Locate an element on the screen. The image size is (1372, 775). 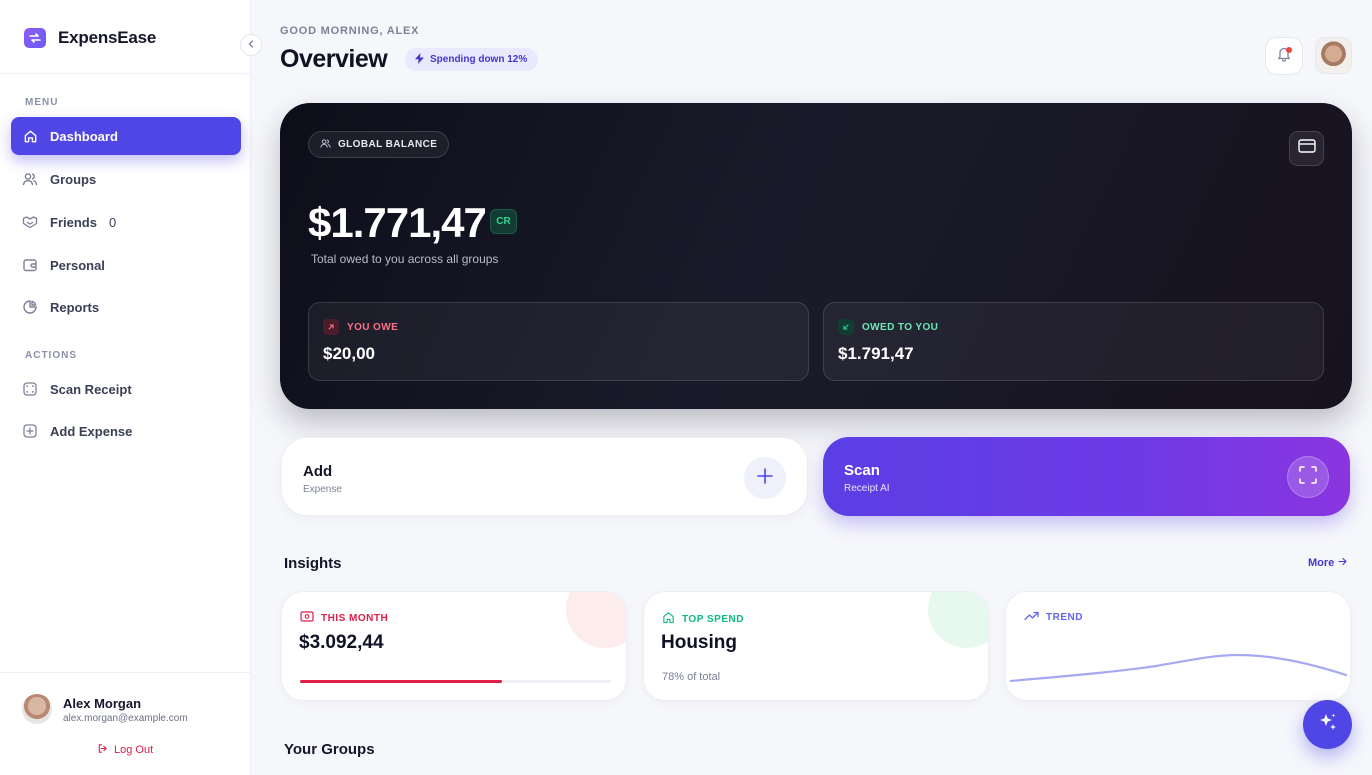
banknote-icon is located at coordinates (307, 618).